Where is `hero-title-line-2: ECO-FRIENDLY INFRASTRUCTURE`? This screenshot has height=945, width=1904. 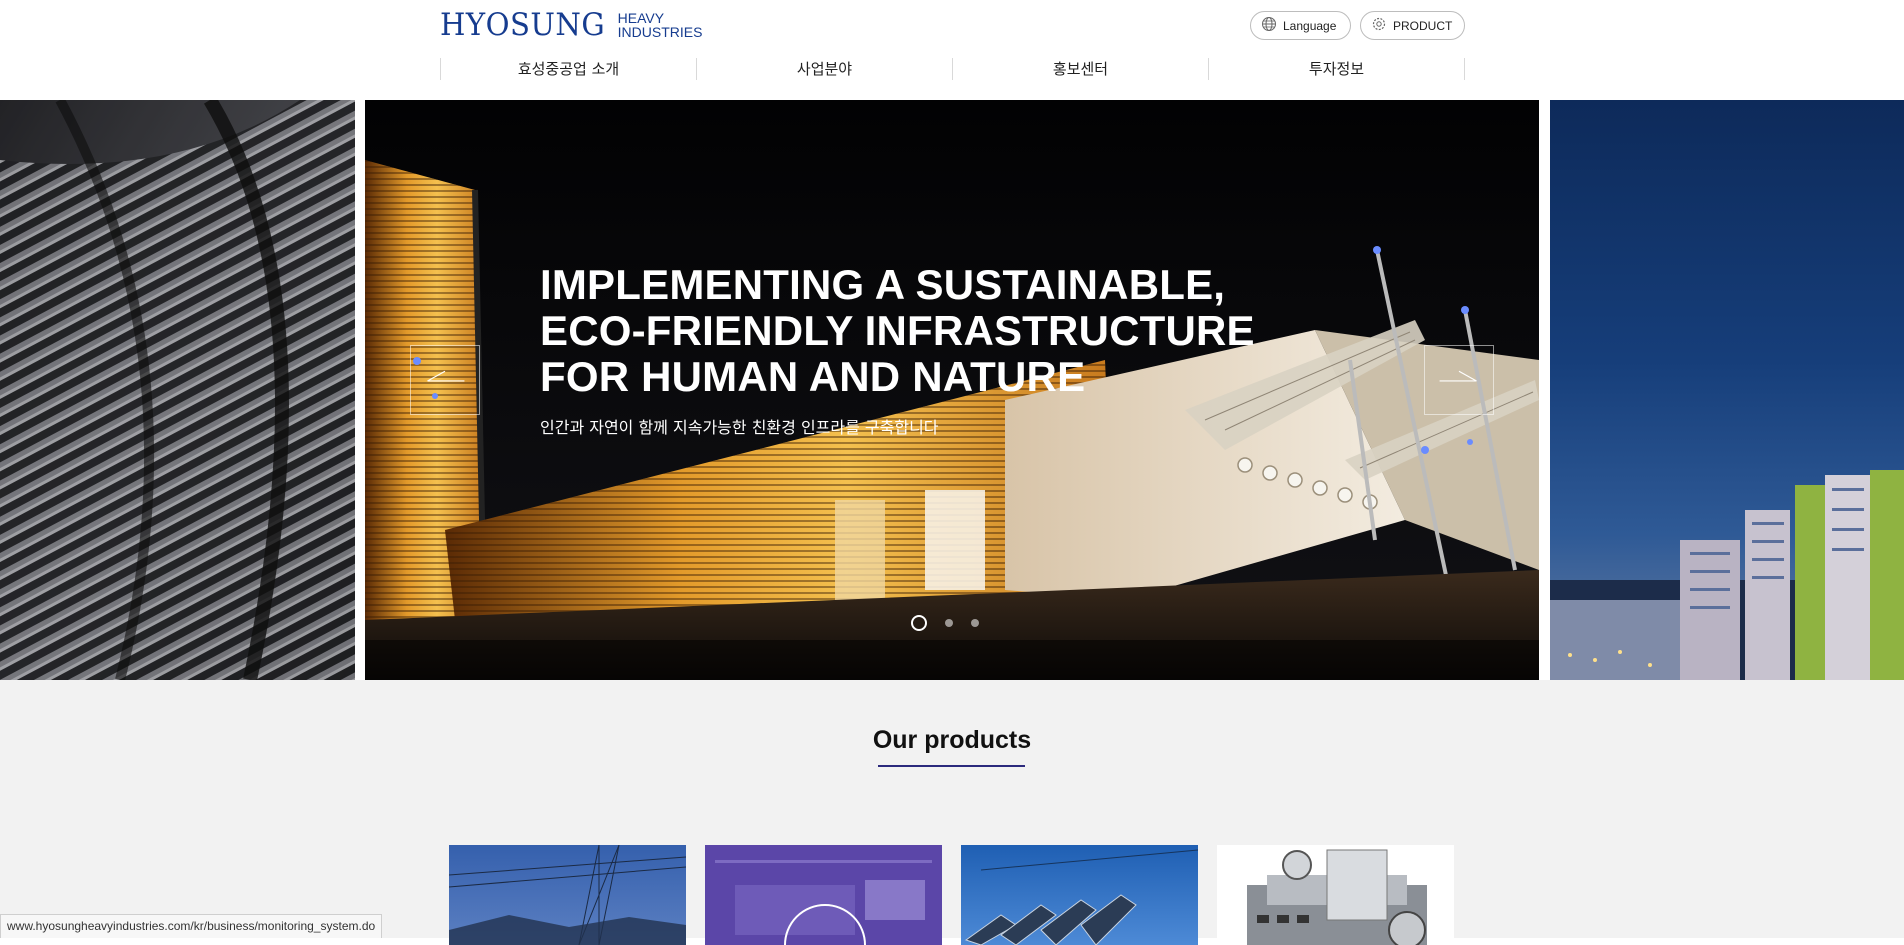
hero-title-line-2: ECO-FRIENDLY INFRASTRUCTURE is located at coordinates (897, 330).